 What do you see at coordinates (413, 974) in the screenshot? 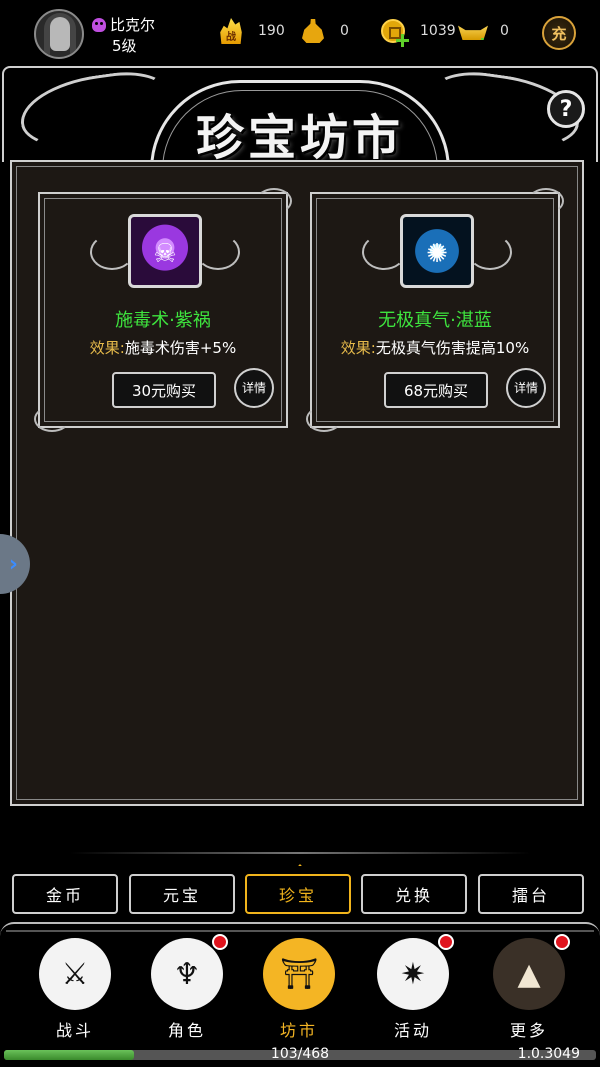
I see `treasure-chest-icon: ✷` at bounding box center [413, 974].